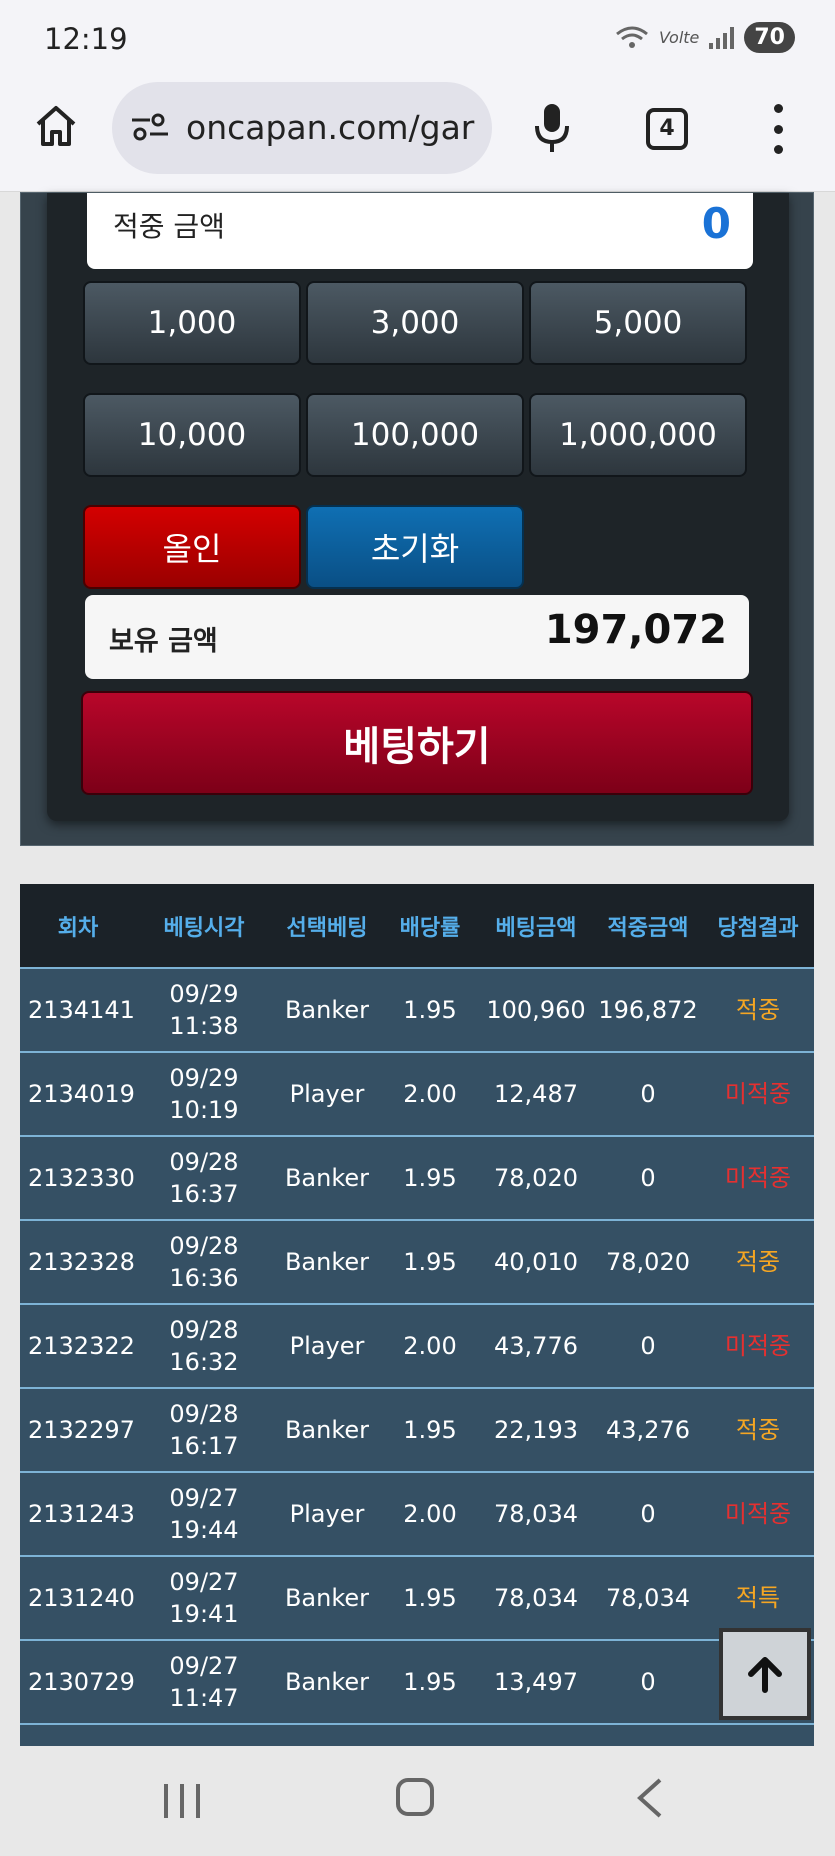 This screenshot has width=835, height=1856. I want to click on bet-clock-time: 11:38, so click(204, 1026).